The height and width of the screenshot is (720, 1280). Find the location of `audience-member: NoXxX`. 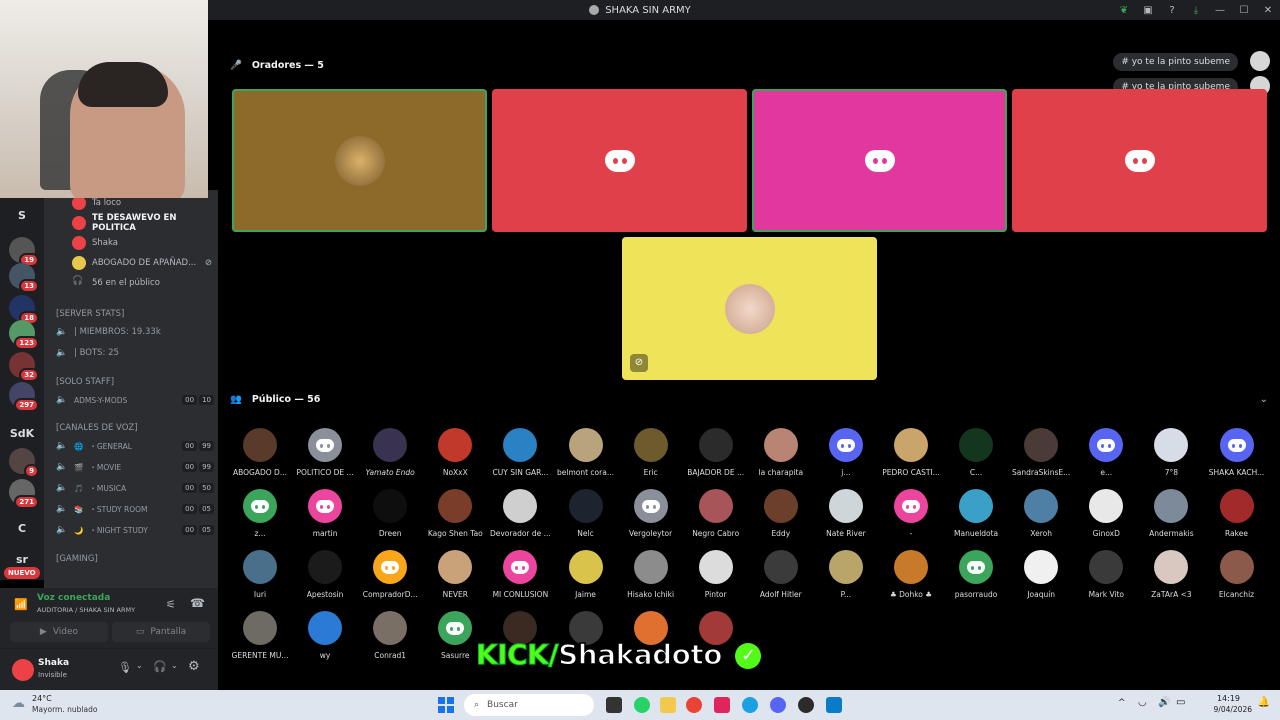

audience-member: NoXxX is located at coordinates (455, 452).